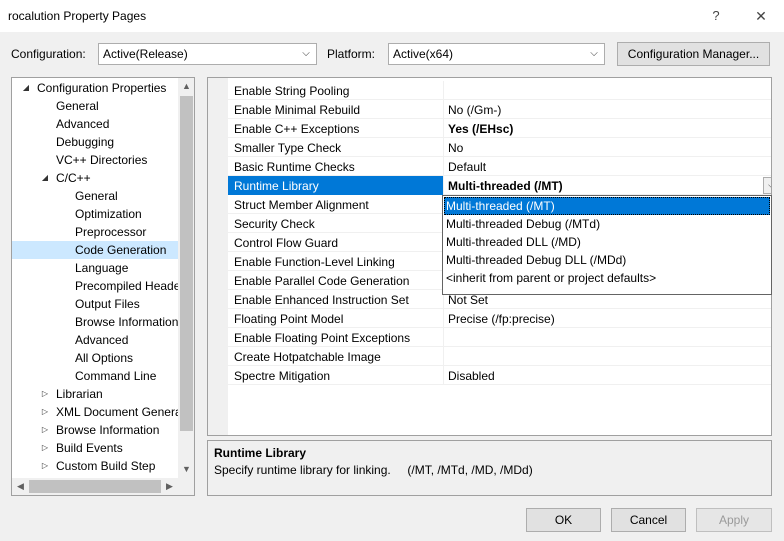 This screenshot has height=541, width=784. Describe the element at coordinates (505, 186) in the screenshot. I see `property-value: Multi-threaded (/MT)` at that location.